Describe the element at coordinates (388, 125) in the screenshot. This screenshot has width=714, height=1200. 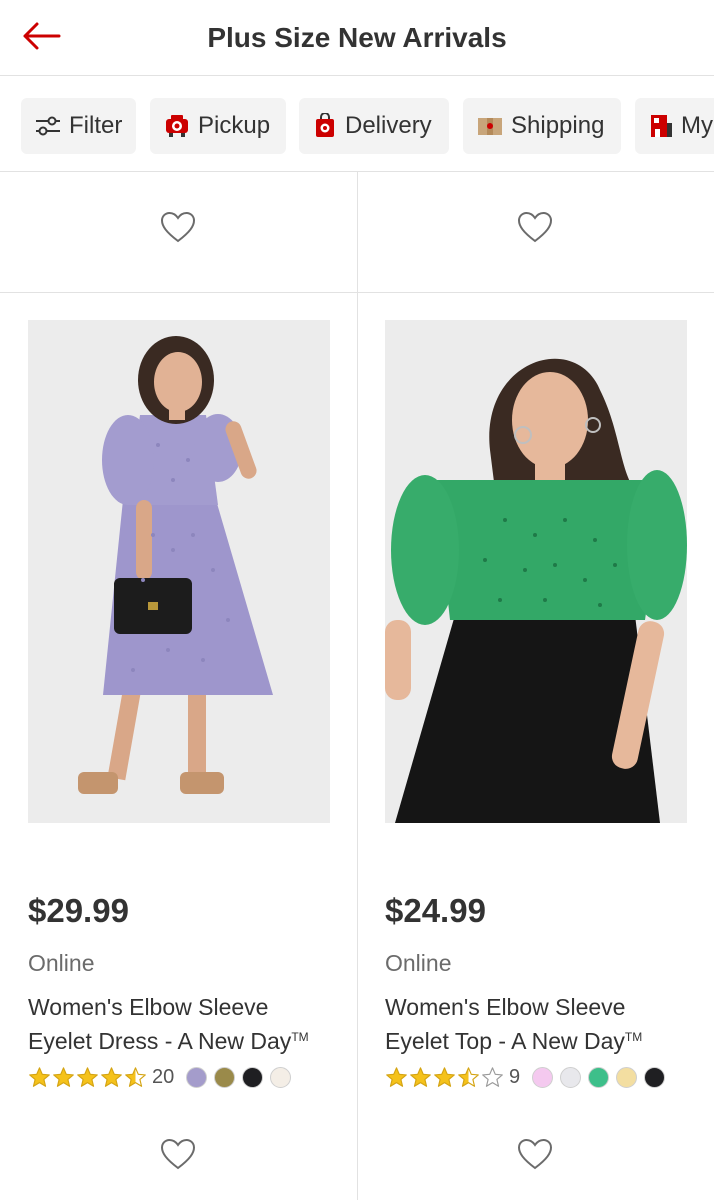
I see `delivery-chip-label: Delivery` at that location.